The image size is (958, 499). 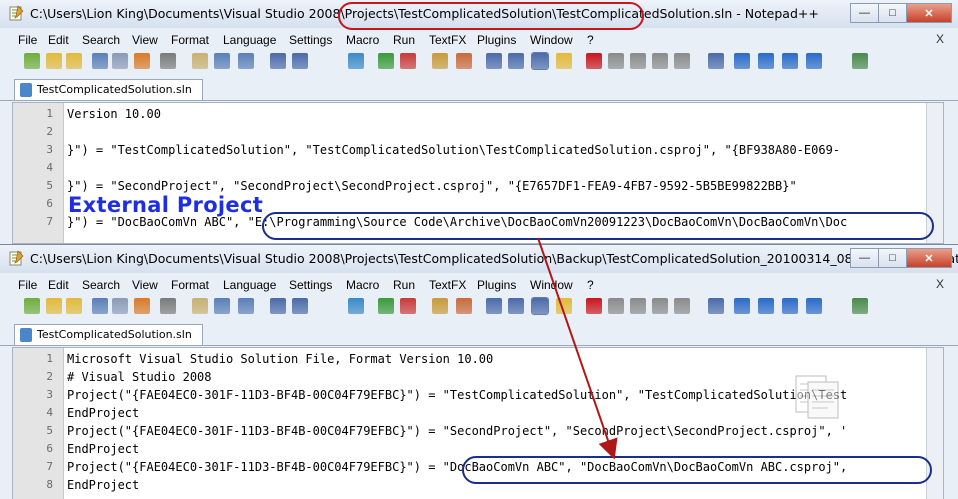 What do you see at coordinates (817, 397) in the screenshot?
I see `document-watermark-icon` at bounding box center [817, 397].